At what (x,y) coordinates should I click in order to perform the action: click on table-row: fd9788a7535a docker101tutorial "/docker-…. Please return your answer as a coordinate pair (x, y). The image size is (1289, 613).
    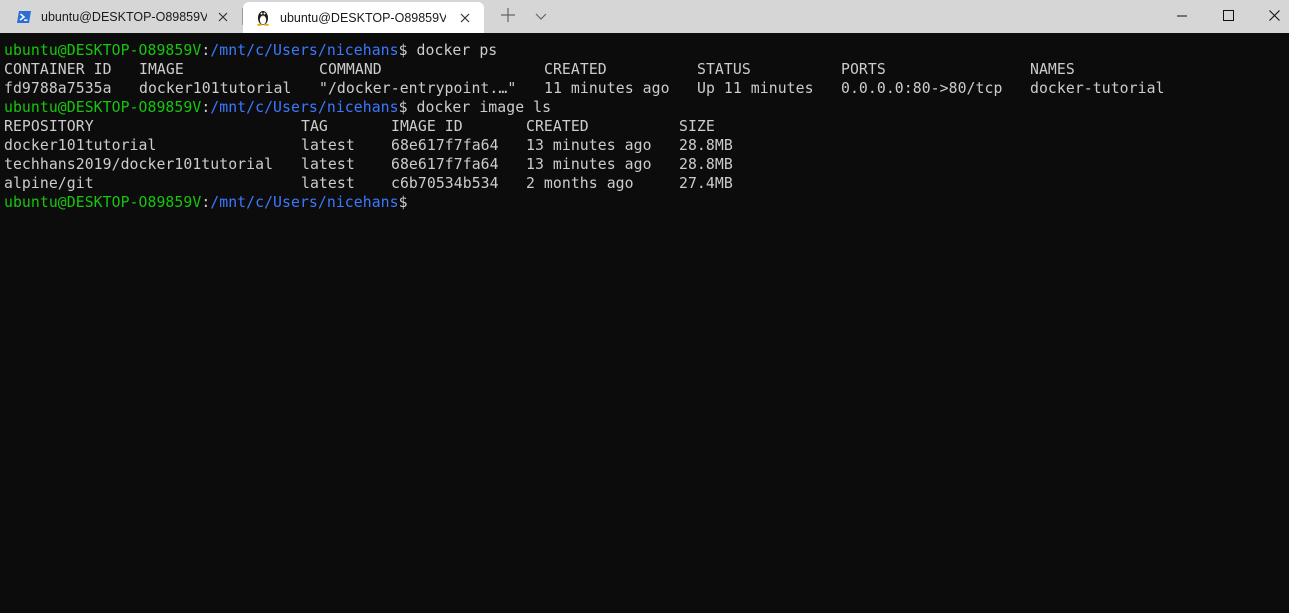
    Looking at the image, I should click on (644, 88).